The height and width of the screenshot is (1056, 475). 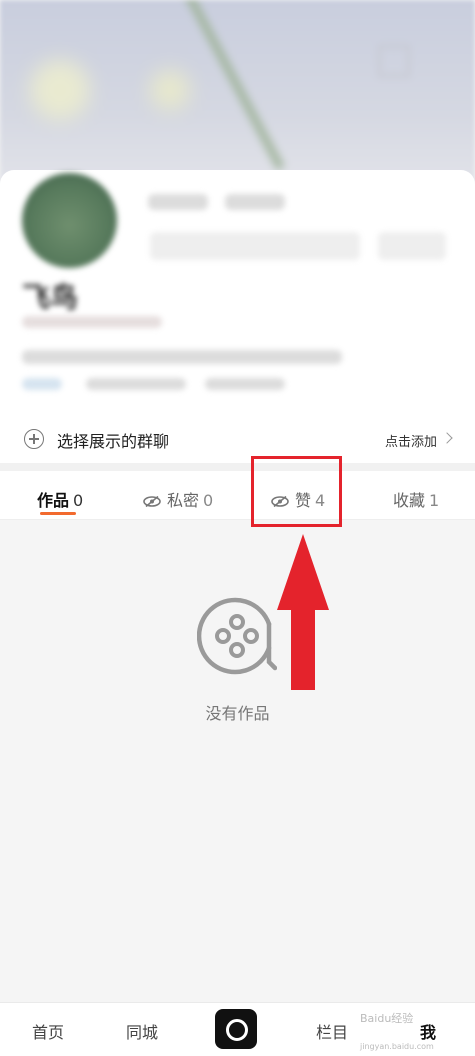 What do you see at coordinates (434, 500) in the screenshot?
I see `tab-count: 1` at bounding box center [434, 500].